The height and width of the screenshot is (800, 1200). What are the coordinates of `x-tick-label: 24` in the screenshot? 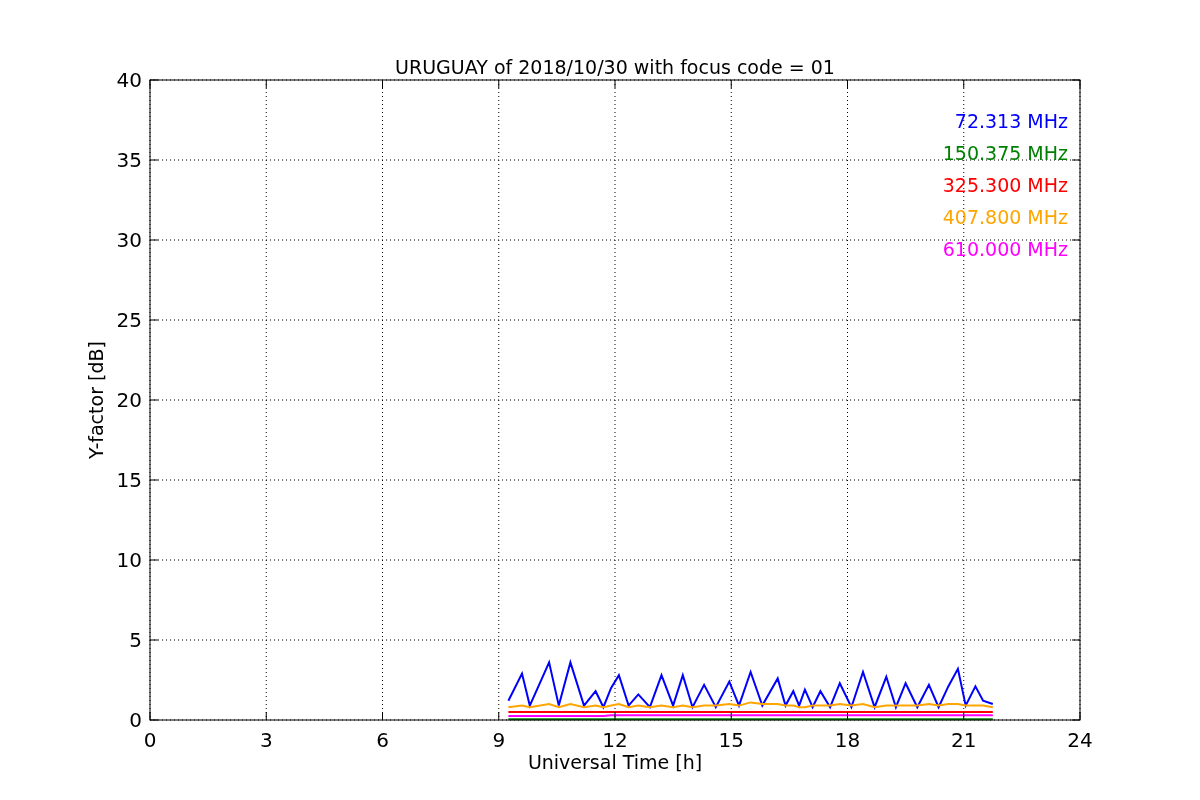 It's located at (1080, 740).